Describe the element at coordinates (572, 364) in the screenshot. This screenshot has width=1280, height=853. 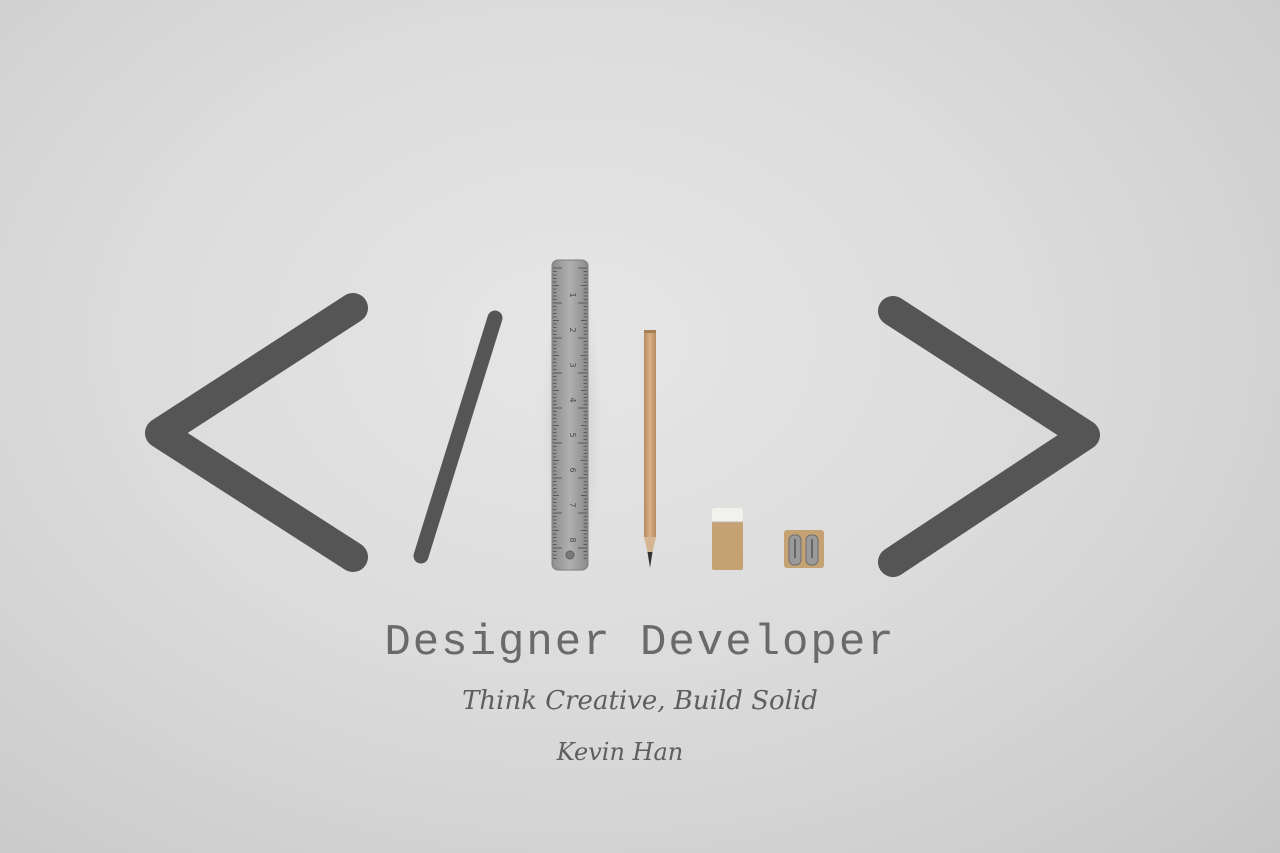
I see `ruler-number-label: 3` at that location.